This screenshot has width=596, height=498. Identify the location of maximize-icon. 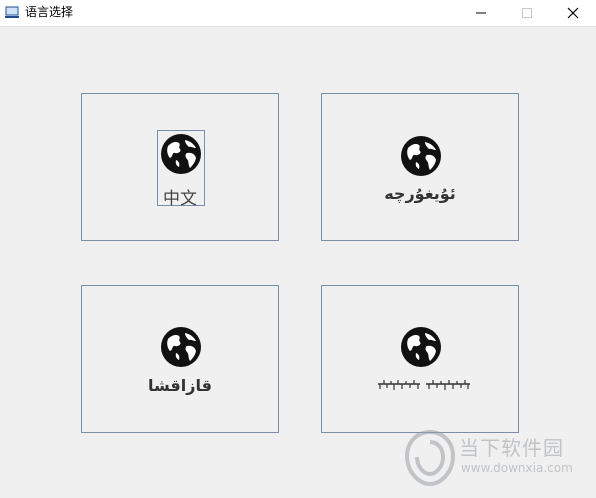
(527, 13).